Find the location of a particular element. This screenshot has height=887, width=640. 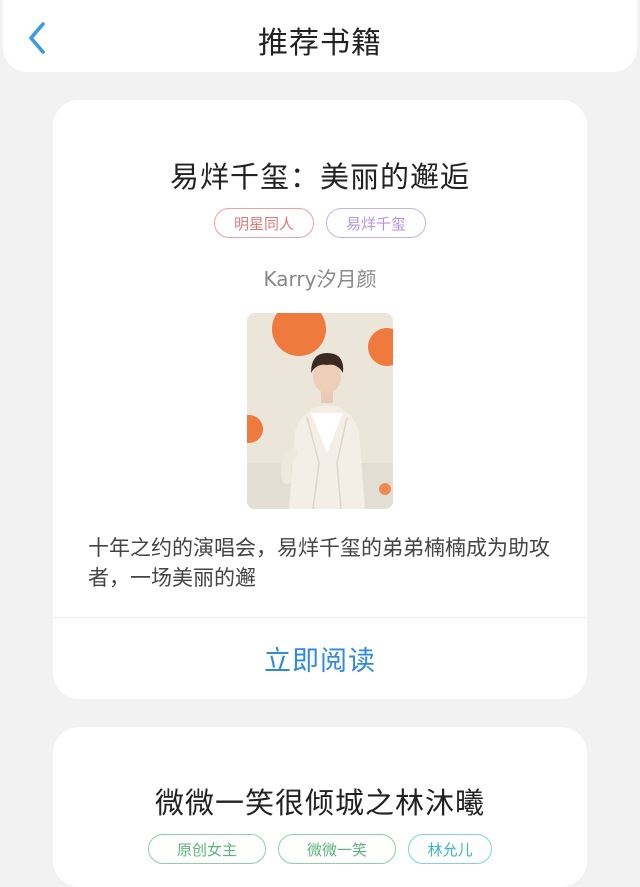

header-bar: 推荐书籍 is located at coordinates (320, 36).